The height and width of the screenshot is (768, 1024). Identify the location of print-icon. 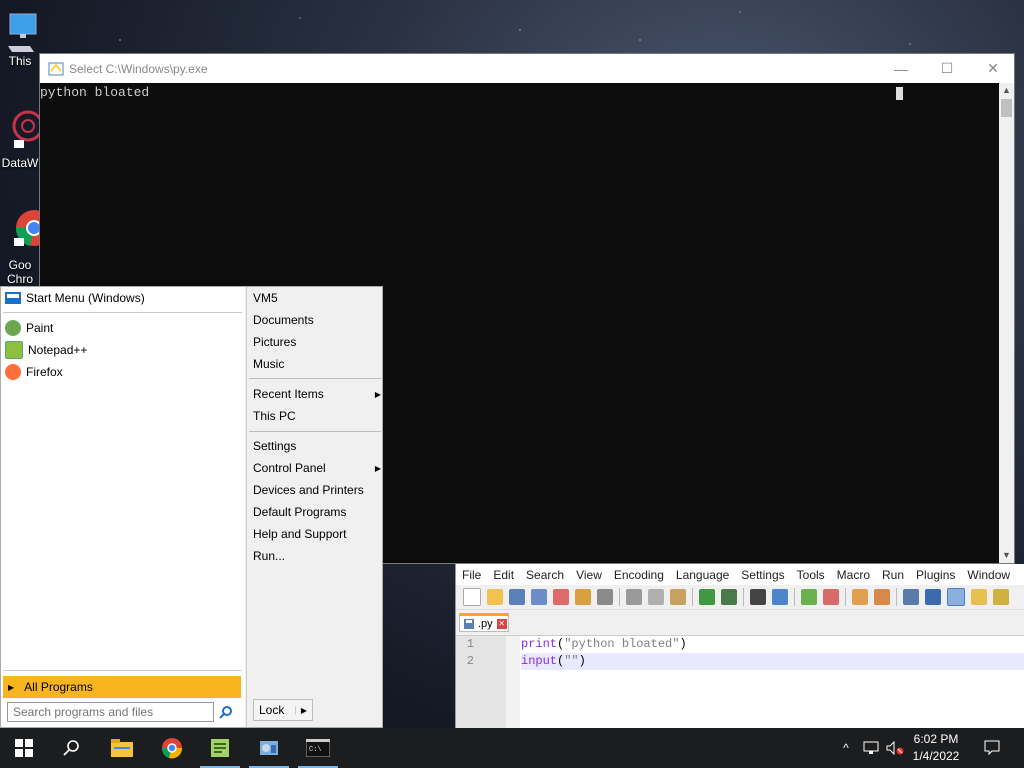
(605, 597).